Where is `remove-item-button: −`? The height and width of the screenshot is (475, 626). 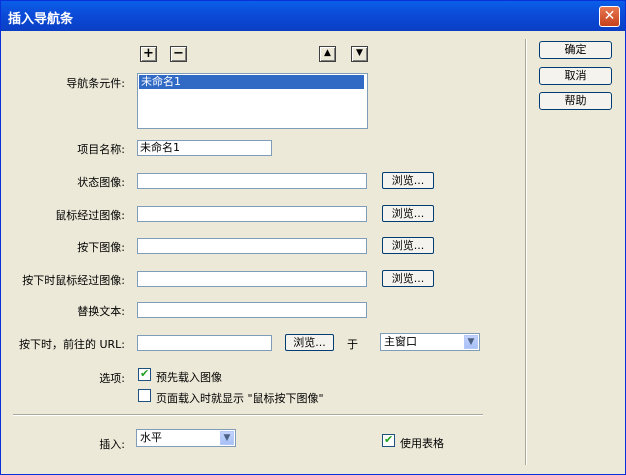
remove-item-button: − is located at coordinates (178, 54).